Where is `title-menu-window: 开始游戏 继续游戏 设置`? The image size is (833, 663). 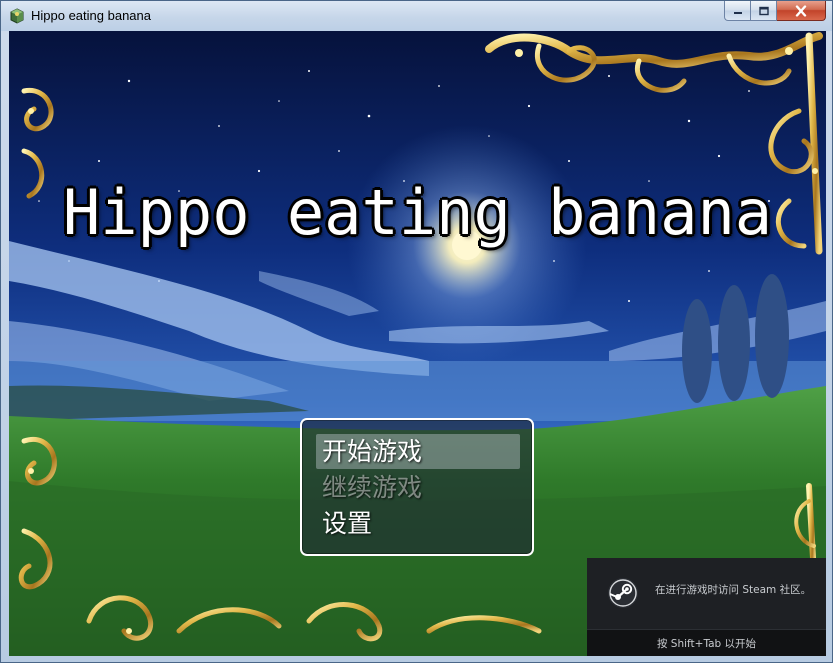
title-menu-window: 开始游戏 继续游戏 设置 is located at coordinates (417, 487).